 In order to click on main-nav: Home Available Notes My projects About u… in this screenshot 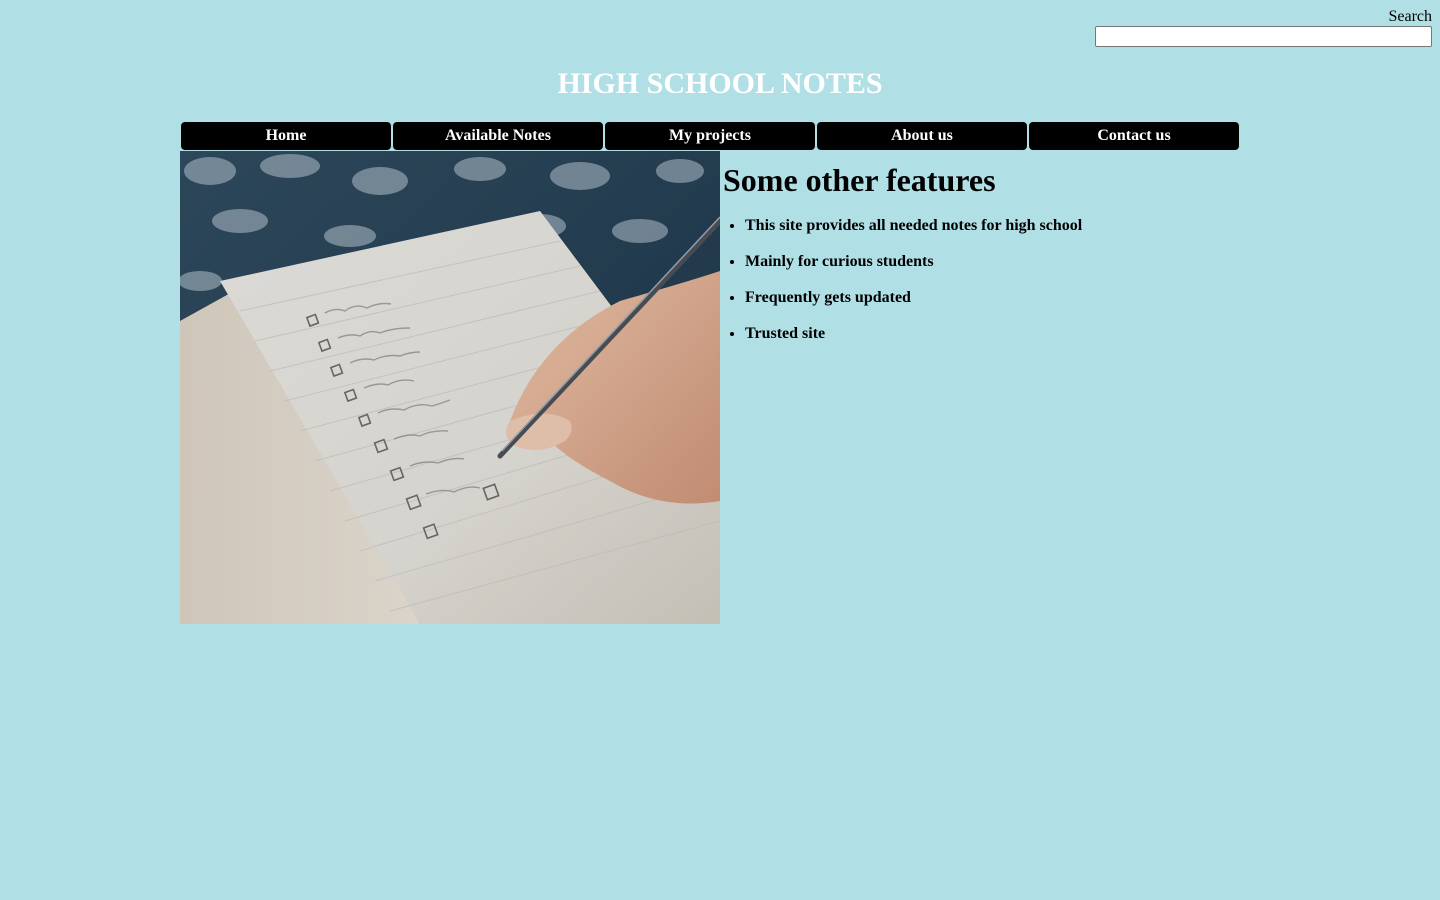, I will do `click(710, 136)`.